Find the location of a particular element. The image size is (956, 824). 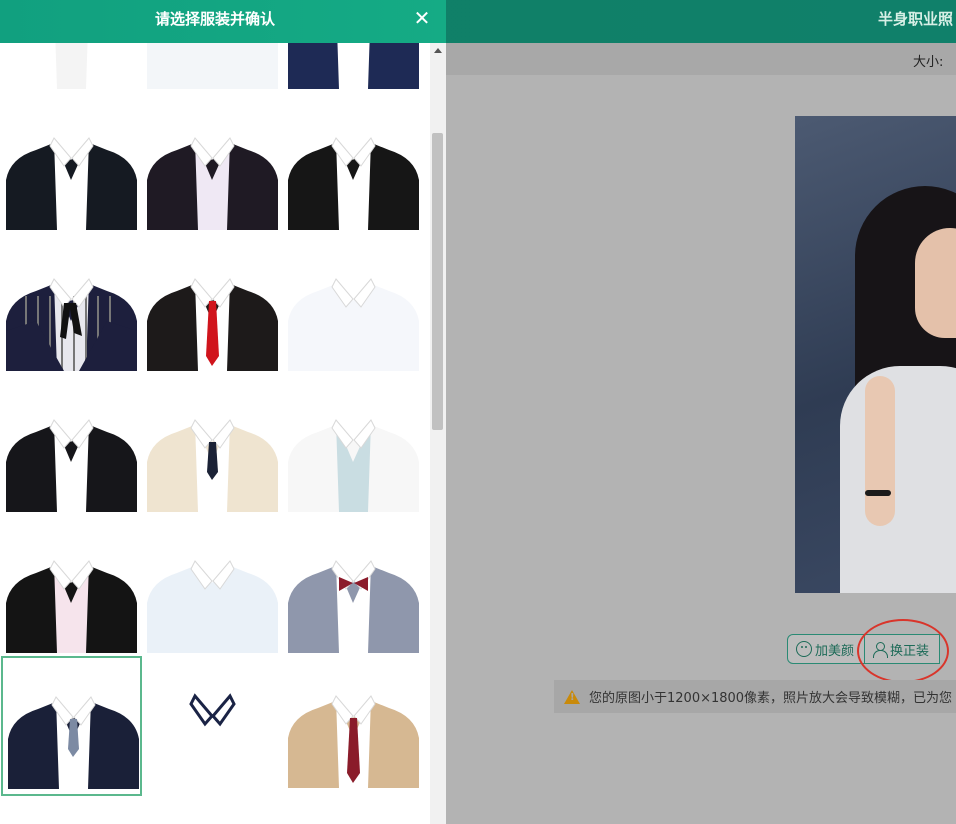

suit-option-white-shirt-plain is located at coordinates (212, 66).